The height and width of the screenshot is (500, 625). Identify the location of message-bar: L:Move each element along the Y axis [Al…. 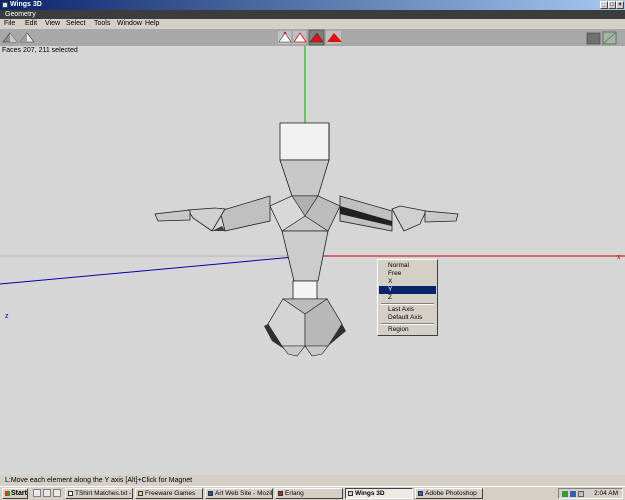
(312, 480).